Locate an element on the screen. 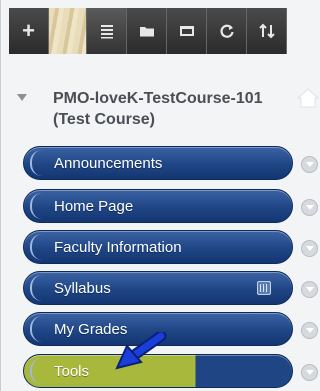 The height and width of the screenshot is (391, 320). refresh-button is located at coordinates (227, 31).